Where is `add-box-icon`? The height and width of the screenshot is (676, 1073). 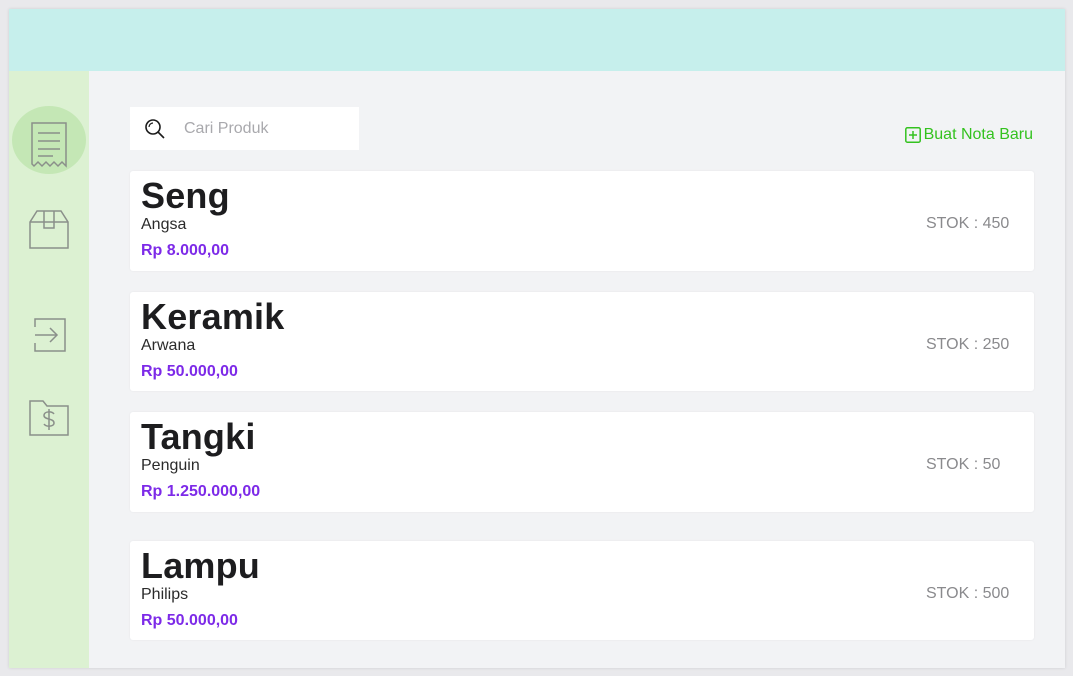
add-box-icon is located at coordinates (912, 135).